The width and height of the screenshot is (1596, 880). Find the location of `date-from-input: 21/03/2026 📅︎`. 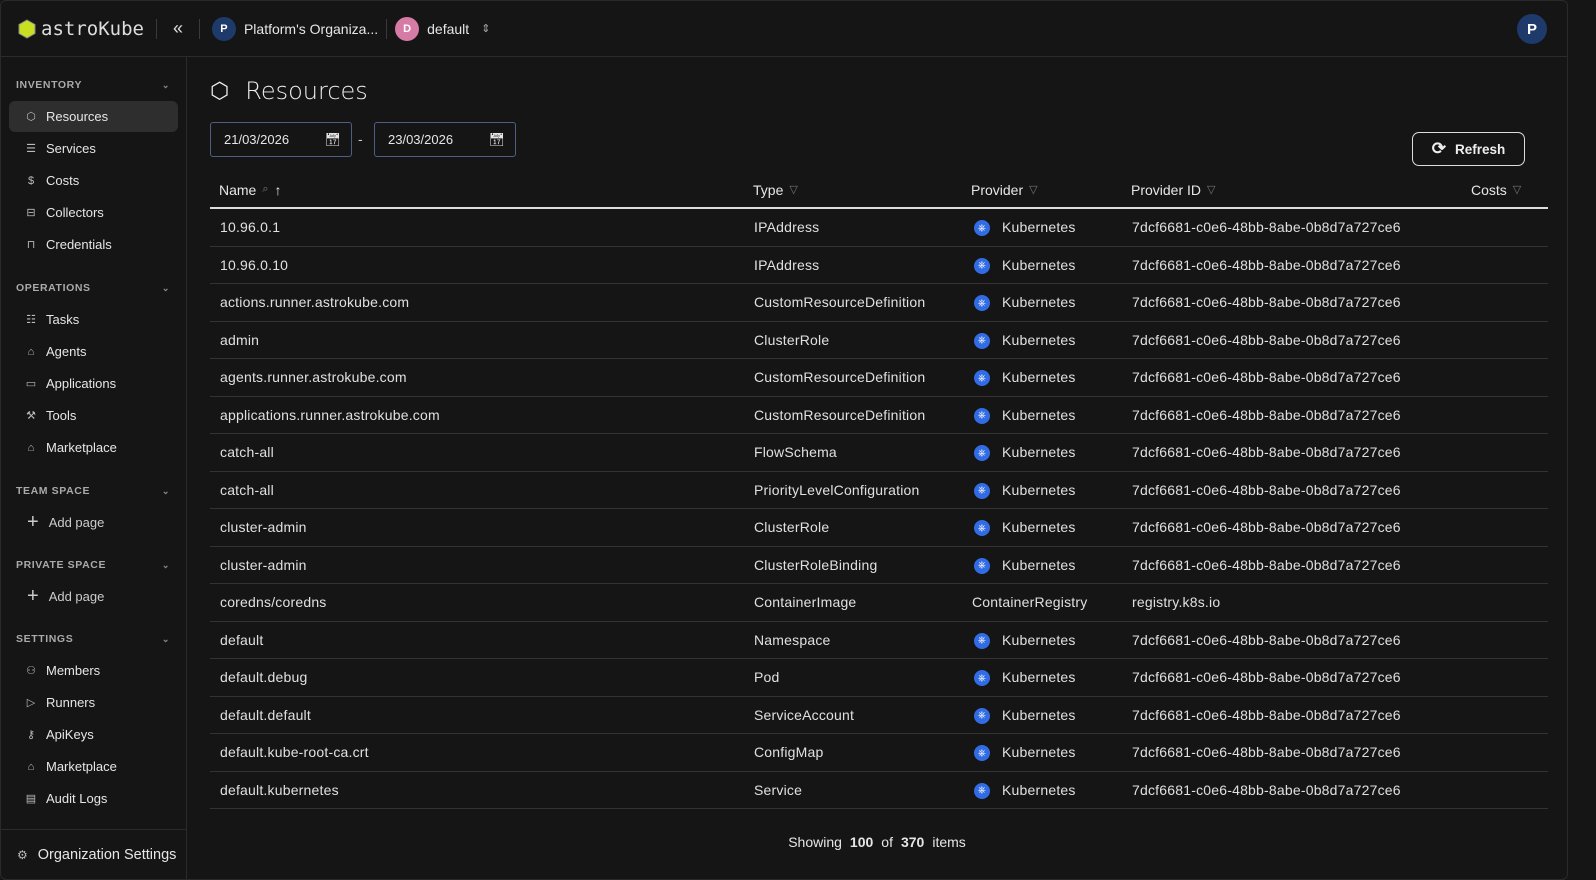

date-from-input: 21/03/2026 📅︎ is located at coordinates (281, 139).